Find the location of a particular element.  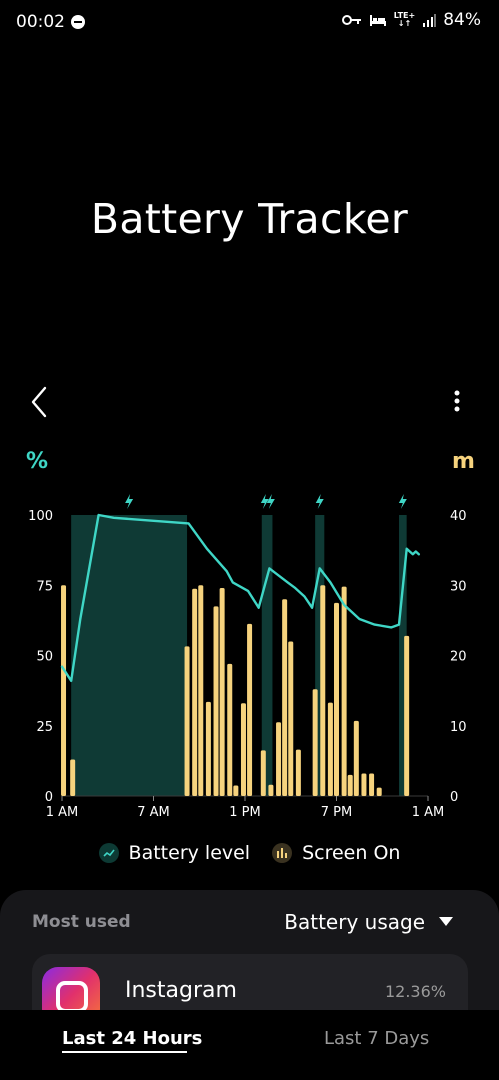

back-button is located at coordinates (40, 402).